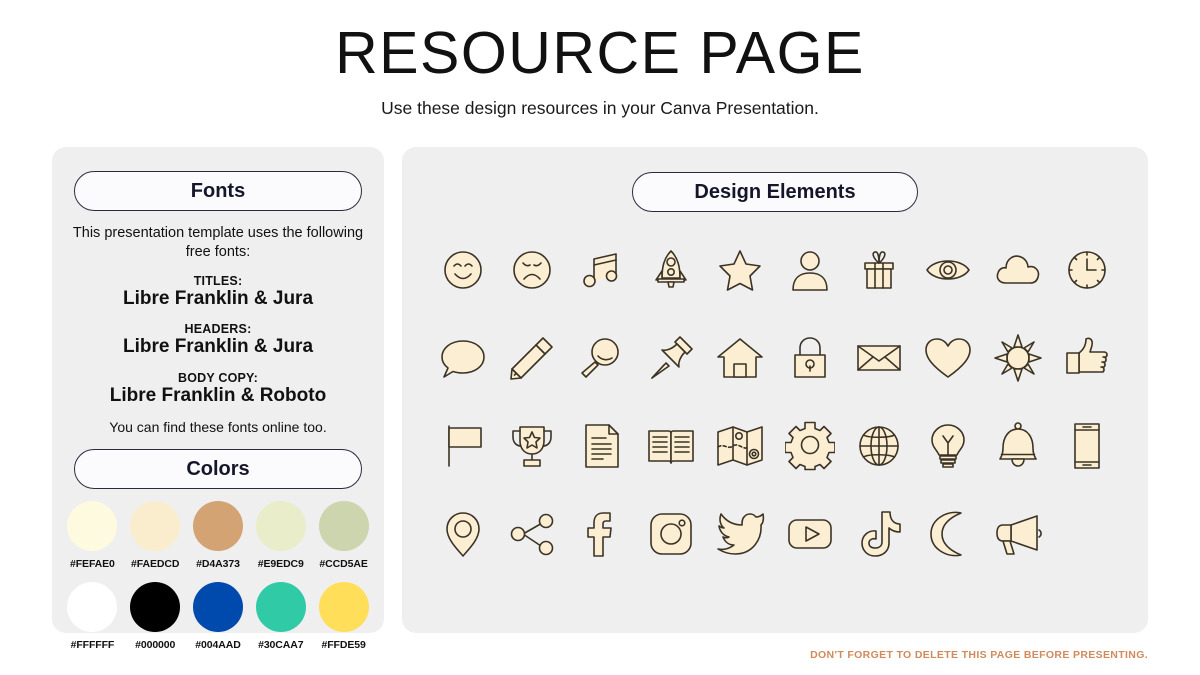  I want to click on rocket-icon, so click(670, 270).